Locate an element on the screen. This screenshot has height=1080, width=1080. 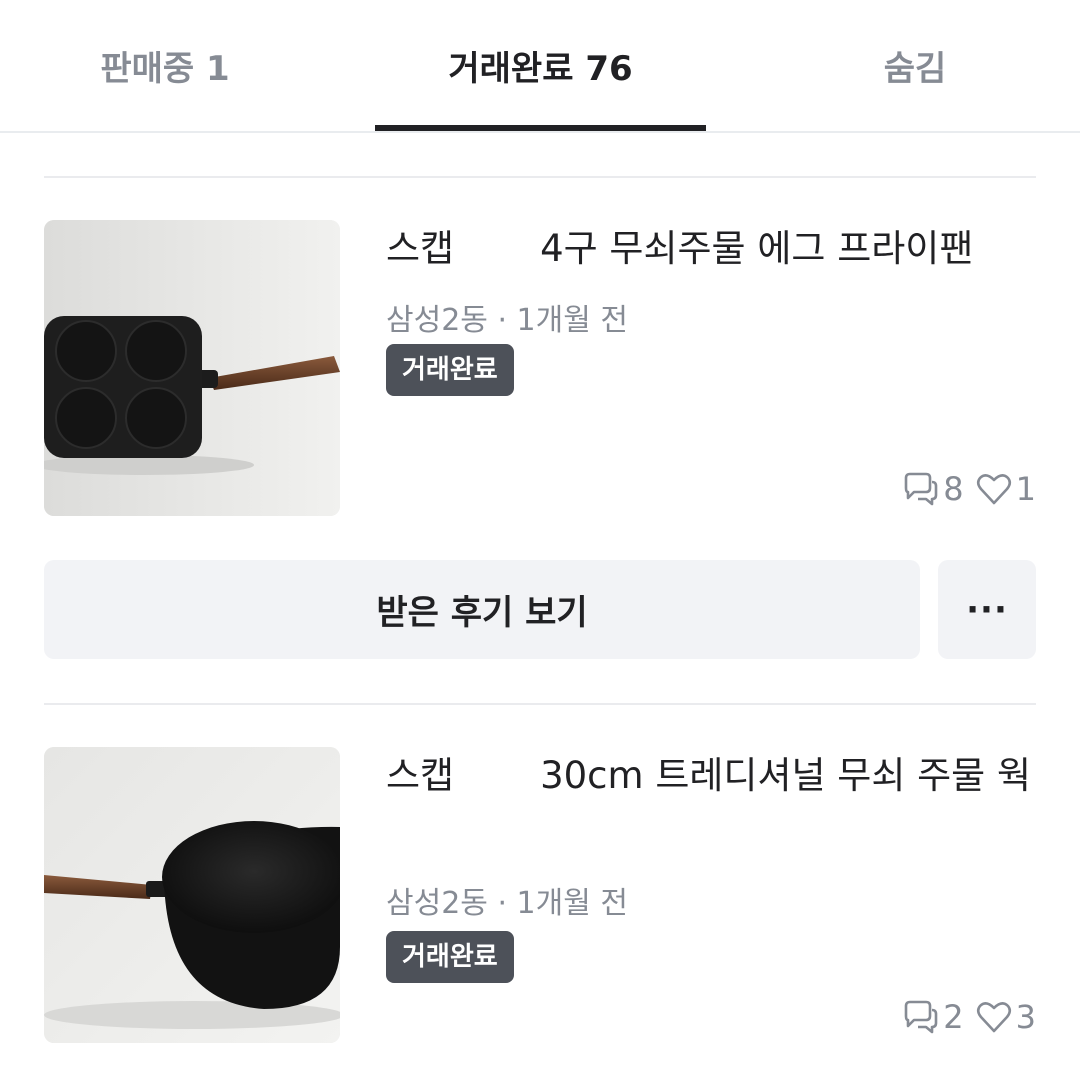
item-name: 30cm 트레디셔널 무쇠 주물 웍 is located at coordinates (786, 775).